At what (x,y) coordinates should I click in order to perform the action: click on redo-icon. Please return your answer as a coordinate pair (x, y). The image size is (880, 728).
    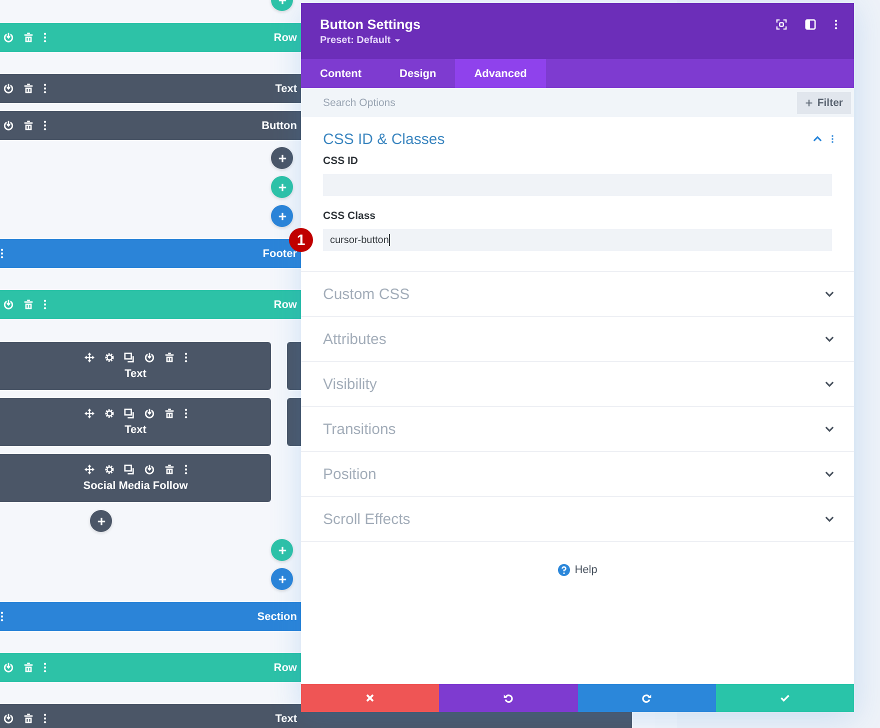
    Looking at the image, I should click on (647, 698).